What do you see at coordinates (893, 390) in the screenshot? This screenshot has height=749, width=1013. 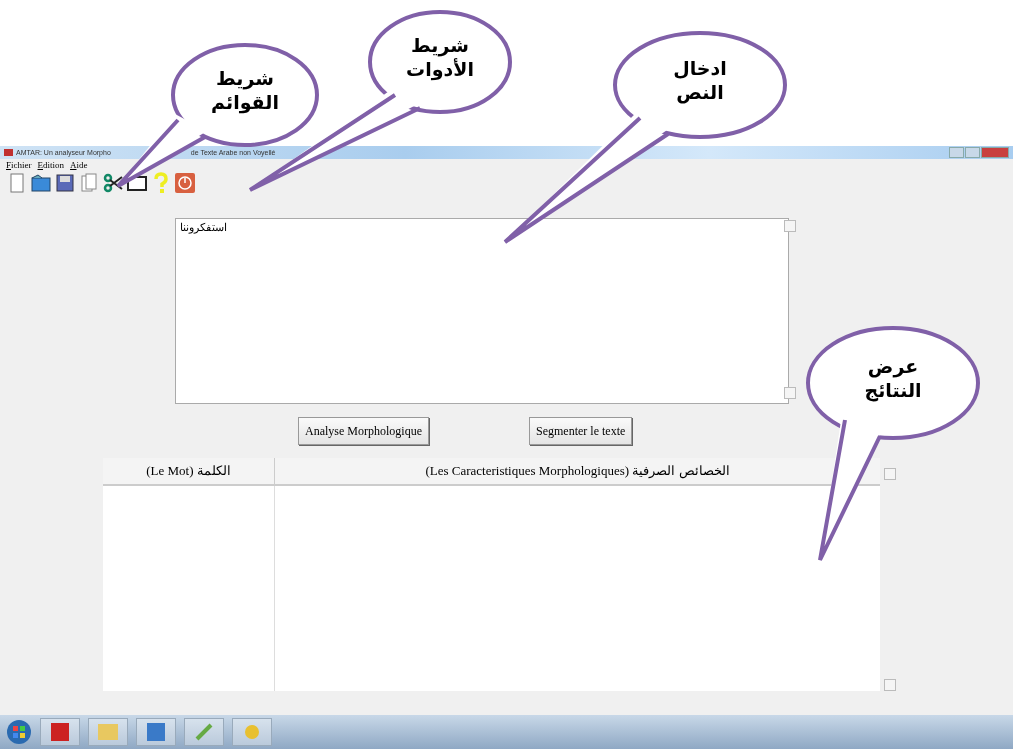 I see `callout-text: النتائج` at bounding box center [893, 390].